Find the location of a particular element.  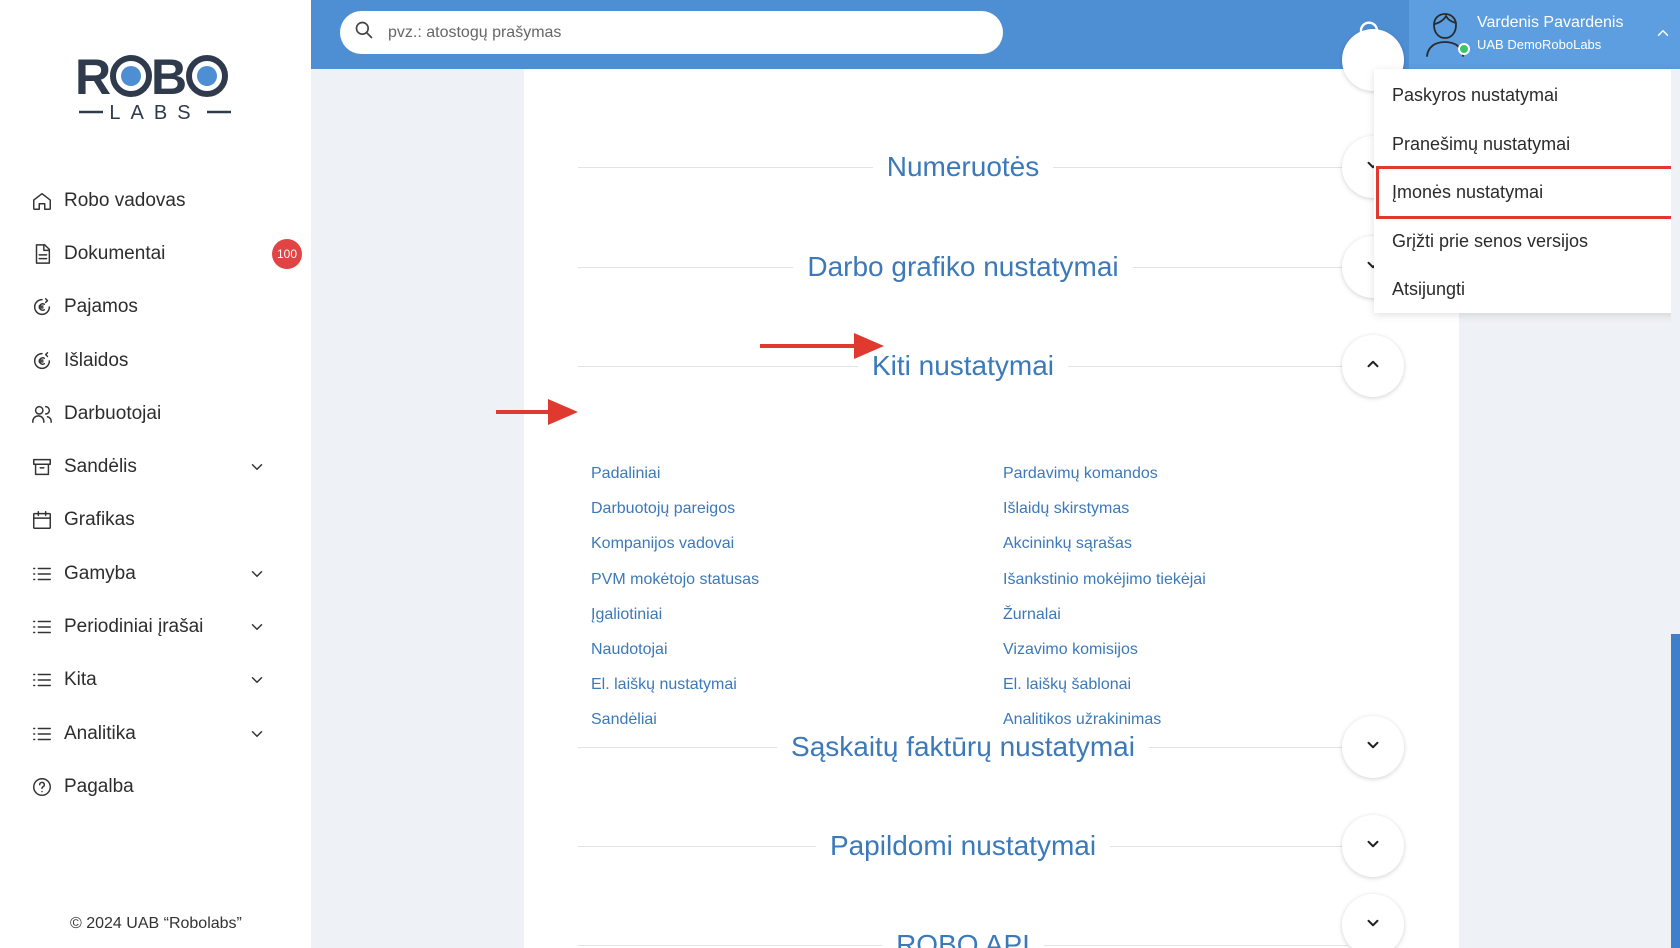

link-darbuotoju-pareigos: Darbuotojų pareigos is located at coordinates (675, 516).